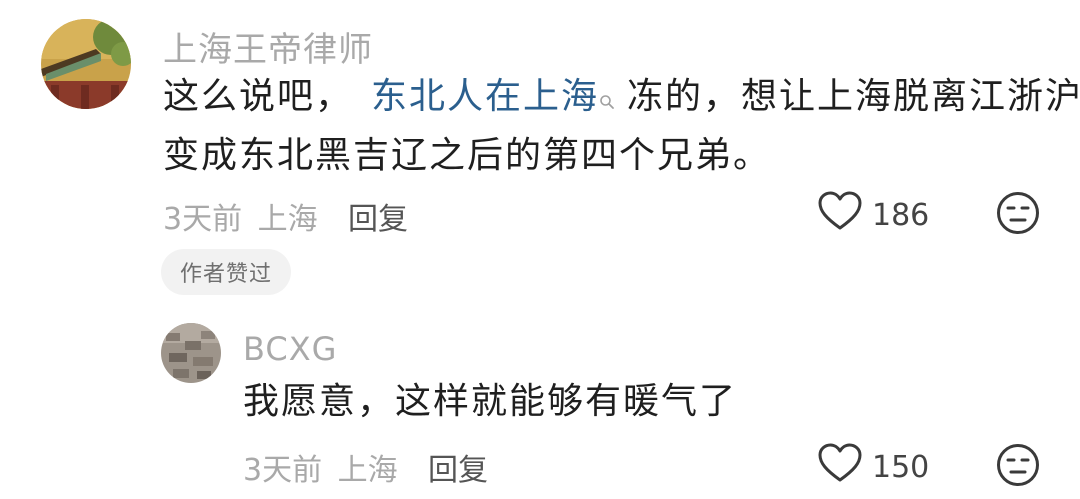 The image size is (1080, 499). Describe the element at coordinates (86, 64) in the screenshot. I see `avatar` at that location.